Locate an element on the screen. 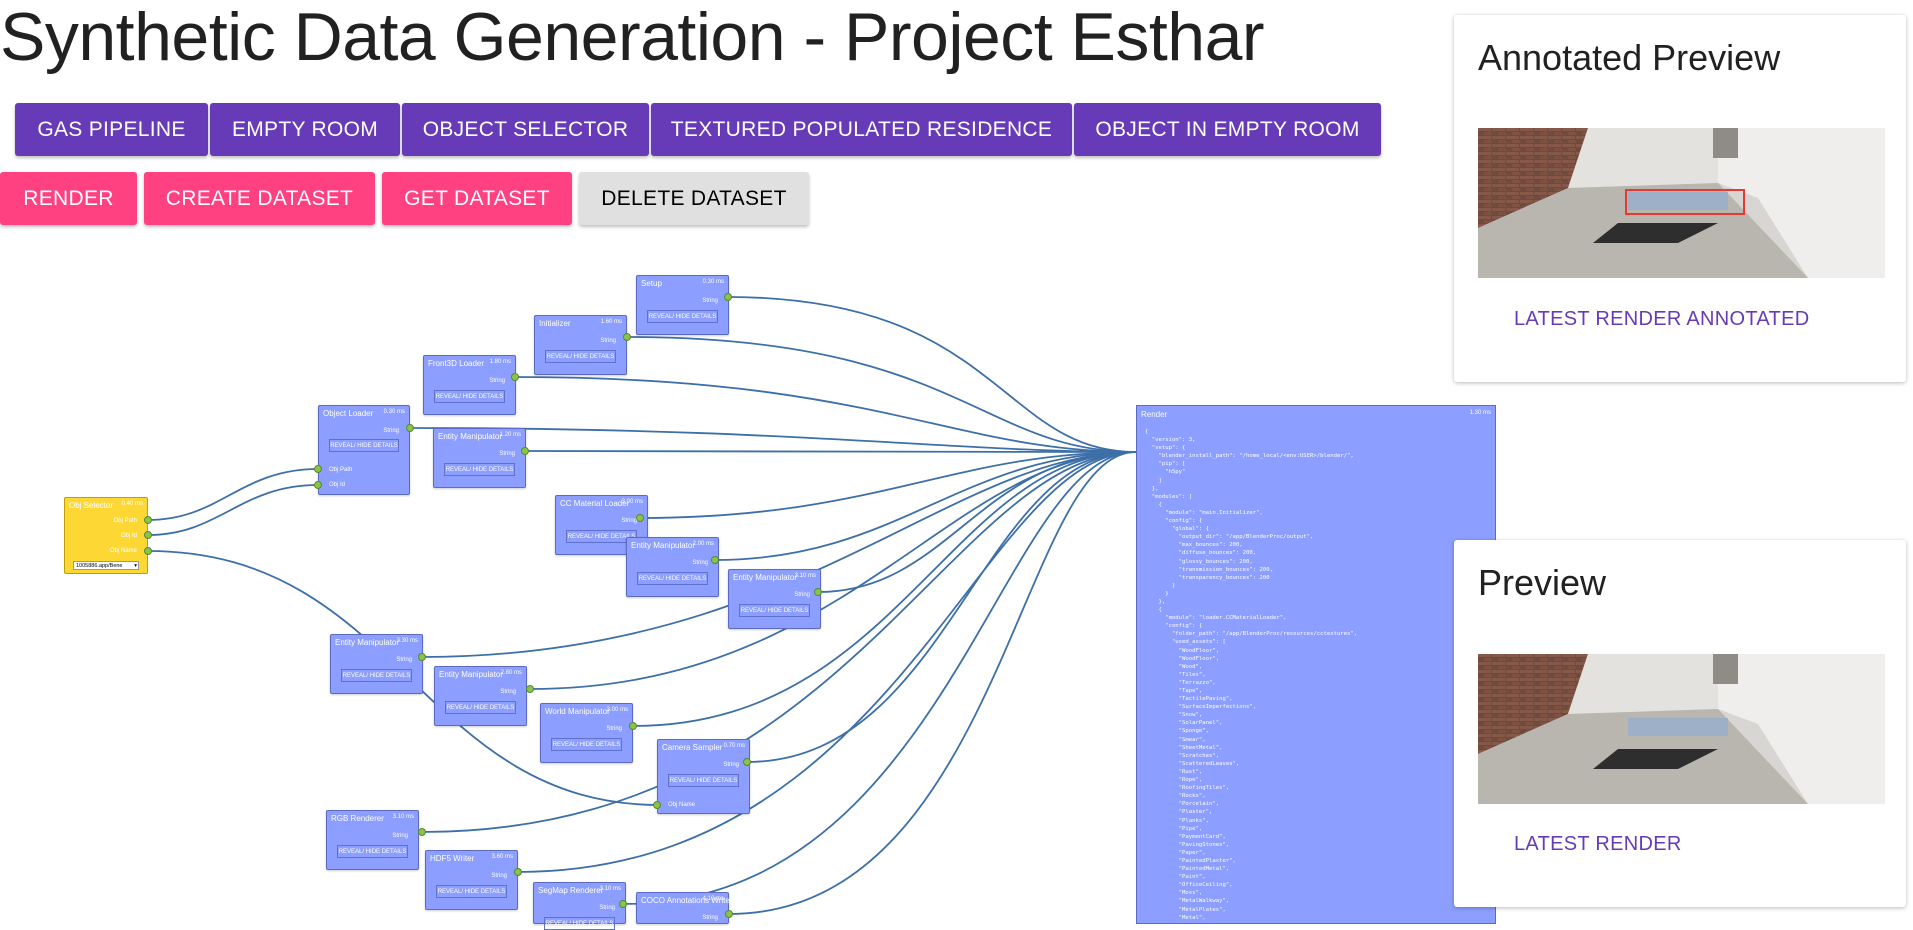  annotated-preview-title: Annotated Preview is located at coordinates (1629, 57).